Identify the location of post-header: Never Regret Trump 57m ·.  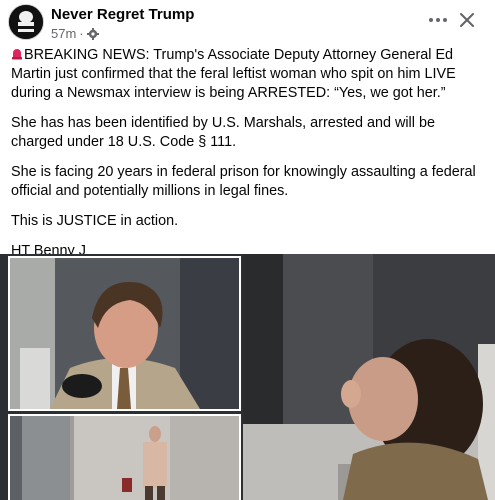
(247, 22).